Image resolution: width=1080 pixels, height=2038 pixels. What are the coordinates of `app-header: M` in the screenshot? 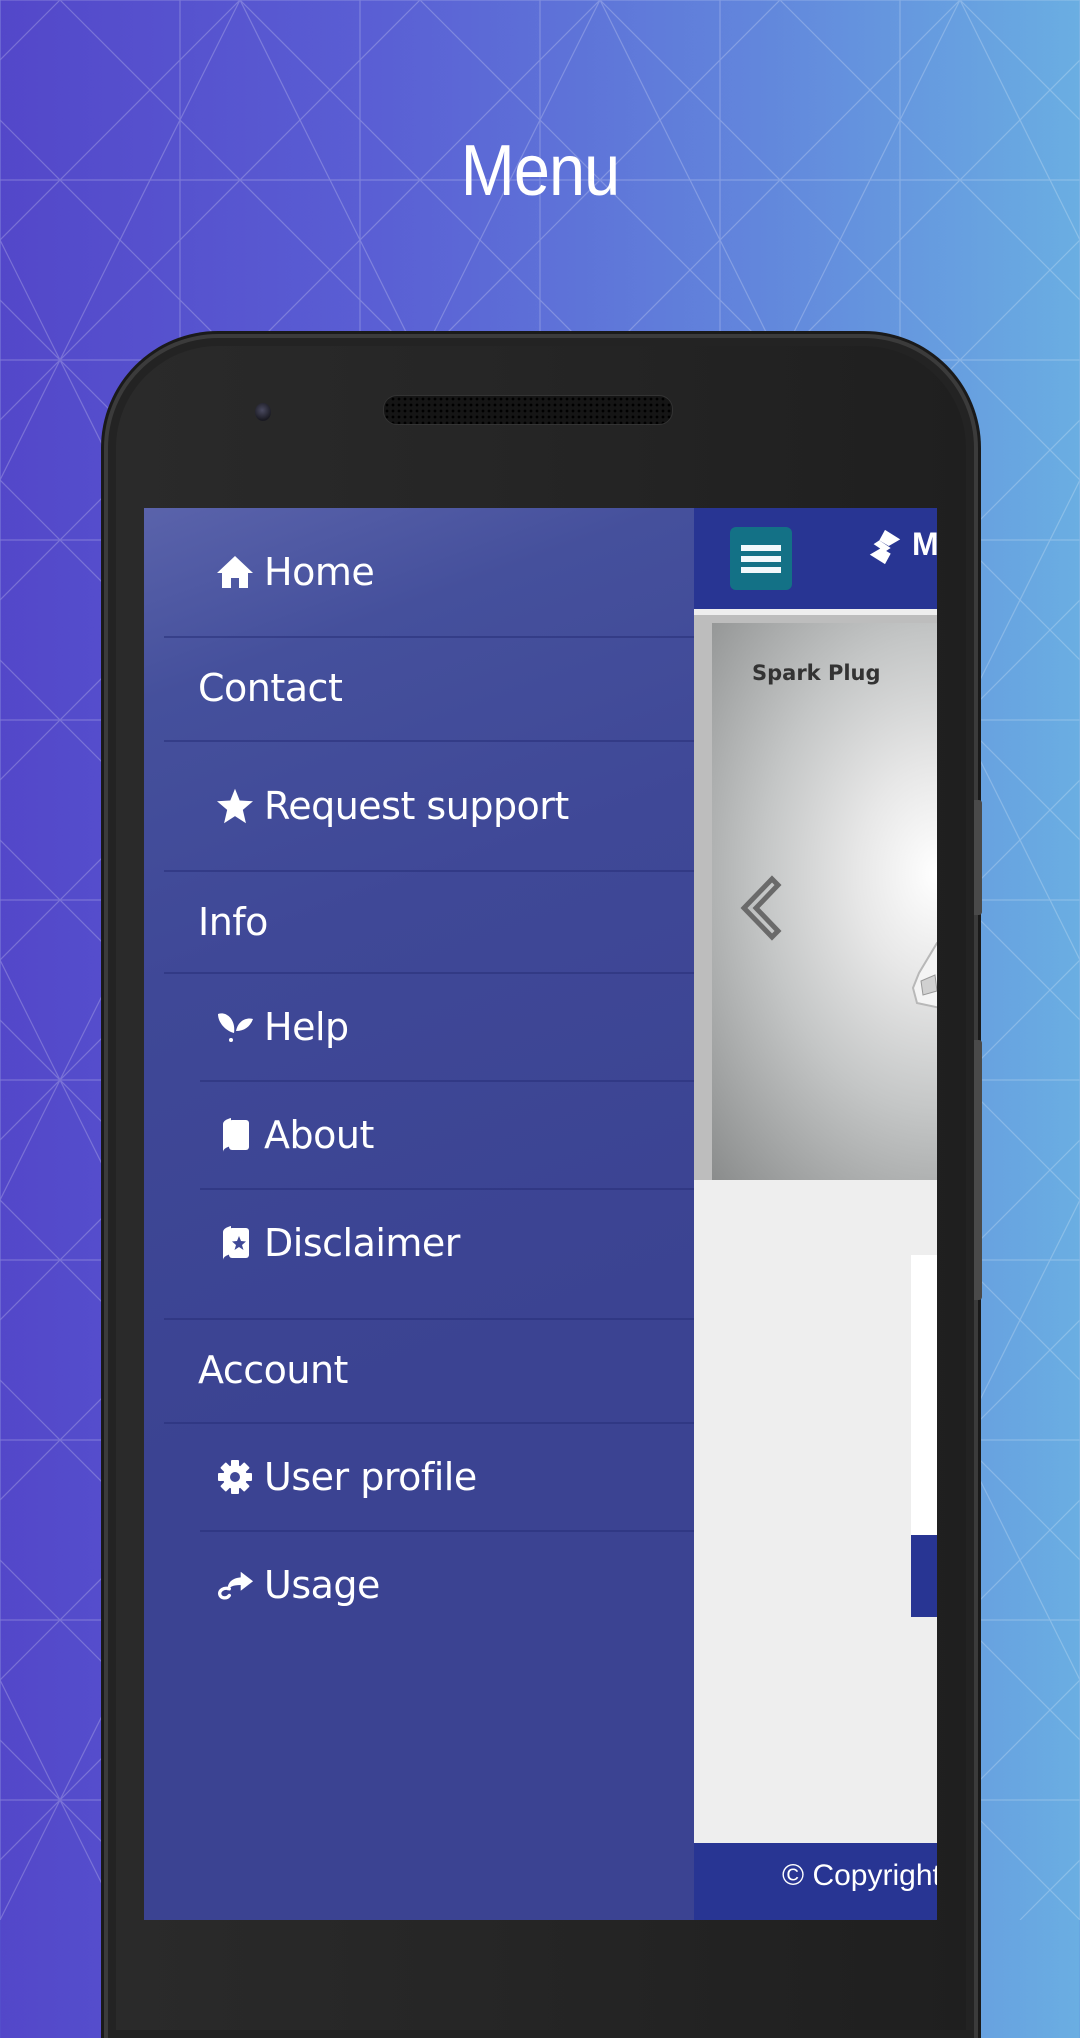 It's located at (815, 558).